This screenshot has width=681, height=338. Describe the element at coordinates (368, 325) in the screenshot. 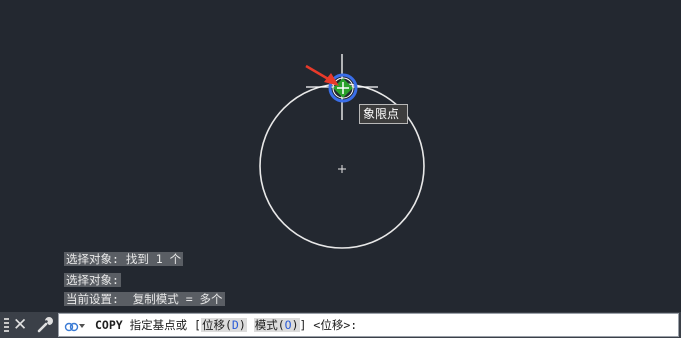

I see `command-input: COPY 指定基点或 [位移(D) 模式(O)] <位移>:` at that location.